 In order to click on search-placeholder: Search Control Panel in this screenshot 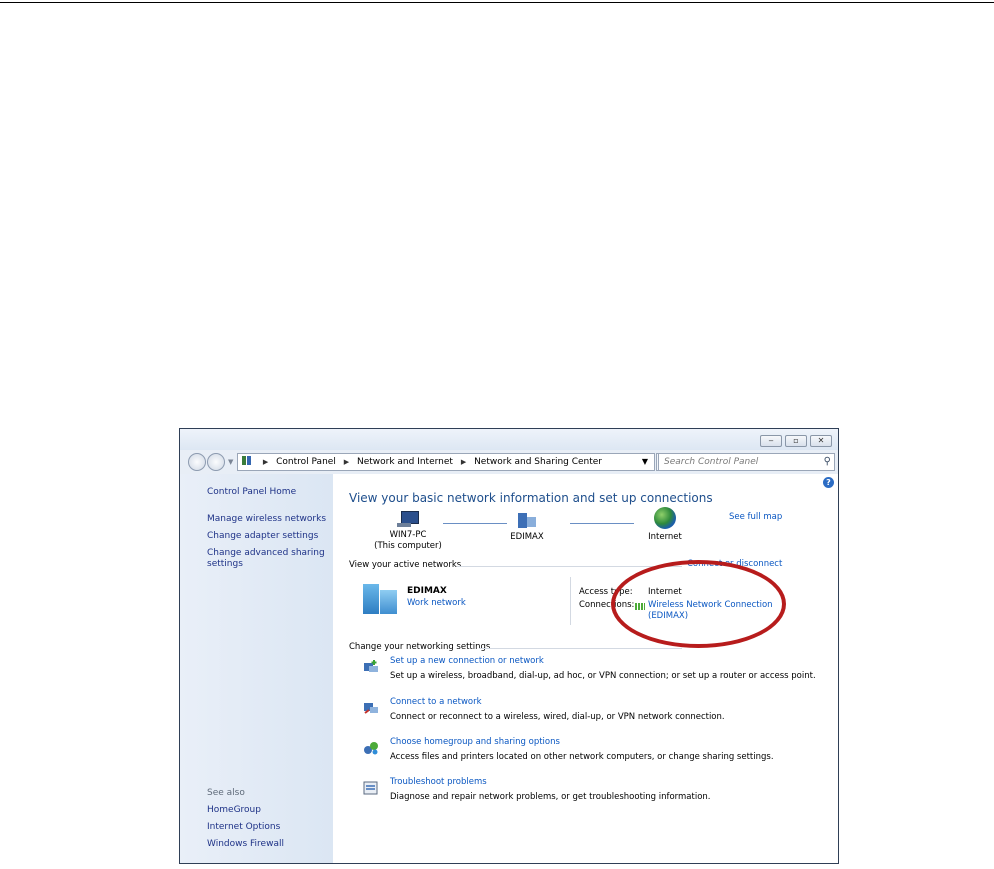, I will do `click(711, 462)`.